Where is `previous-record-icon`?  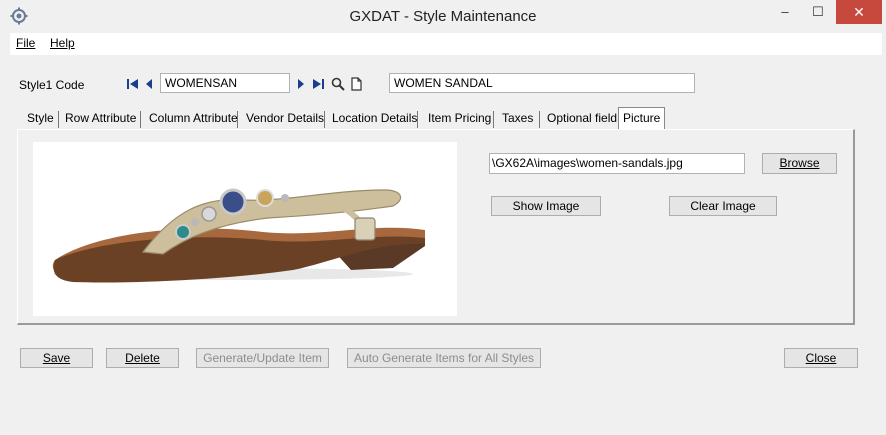
previous-record-icon is located at coordinates (149, 84).